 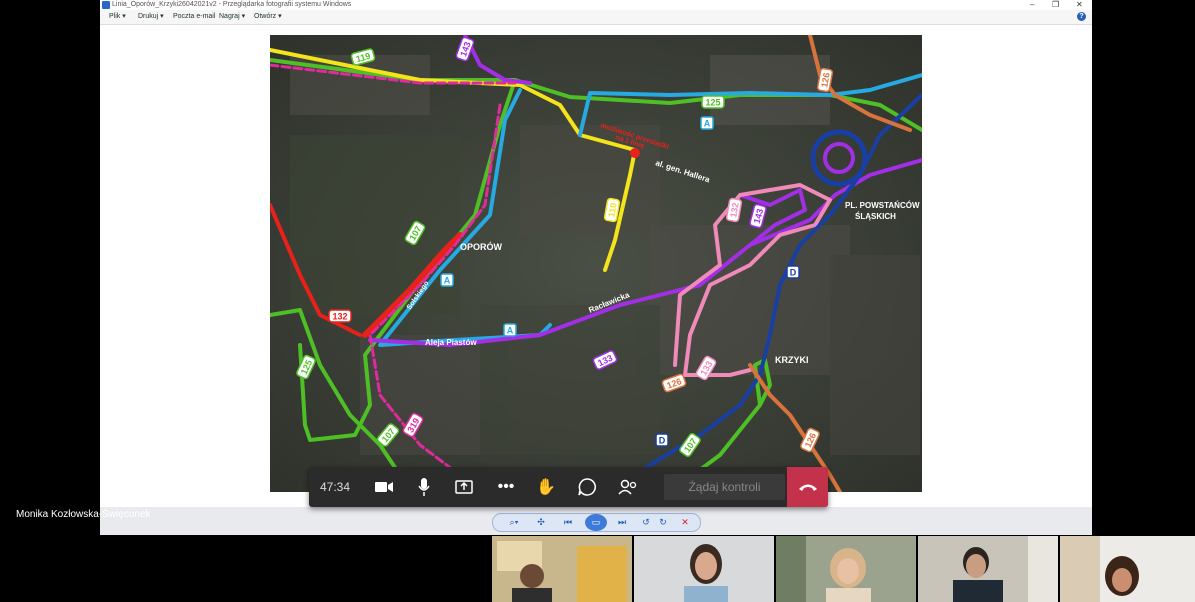 I want to click on street-label-piastow: Aleja Piastów, so click(x=451, y=342).